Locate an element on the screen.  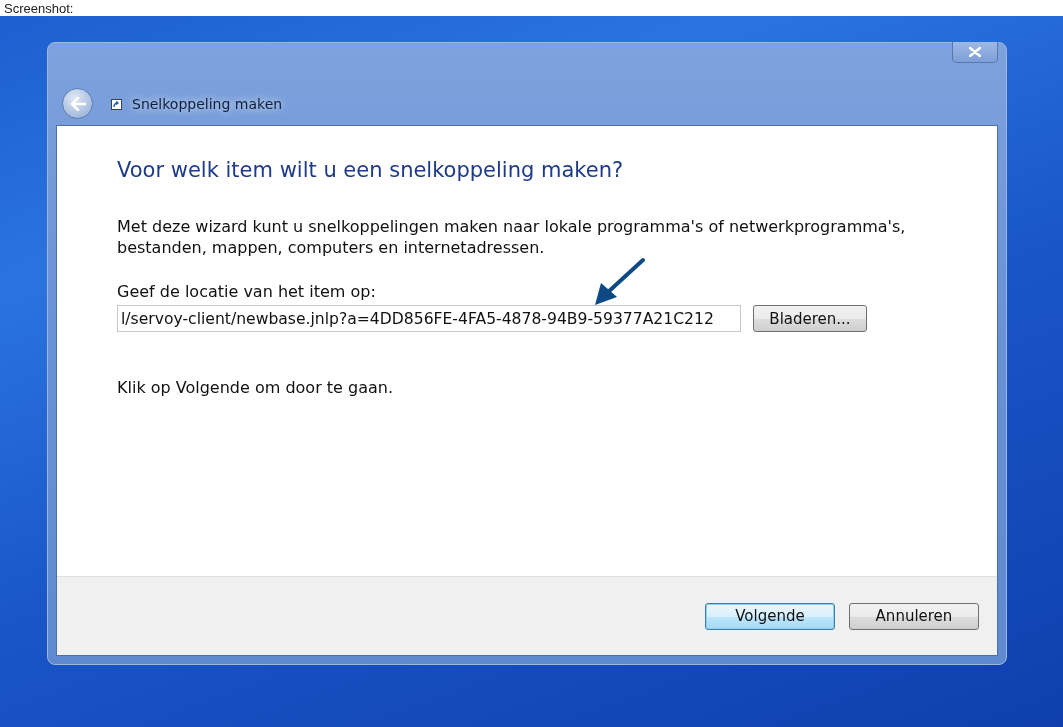
window-title: Snelkoppeling maken is located at coordinates (207, 104).